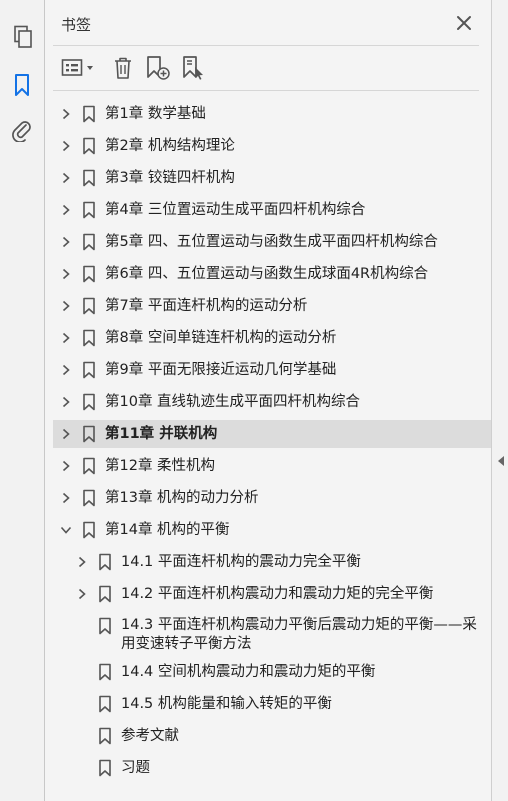 This screenshot has width=508, height=801. I want to click on bookmark-label: 14.4 空间机构震动力和震动力矩的平衡, so click(248, 672).